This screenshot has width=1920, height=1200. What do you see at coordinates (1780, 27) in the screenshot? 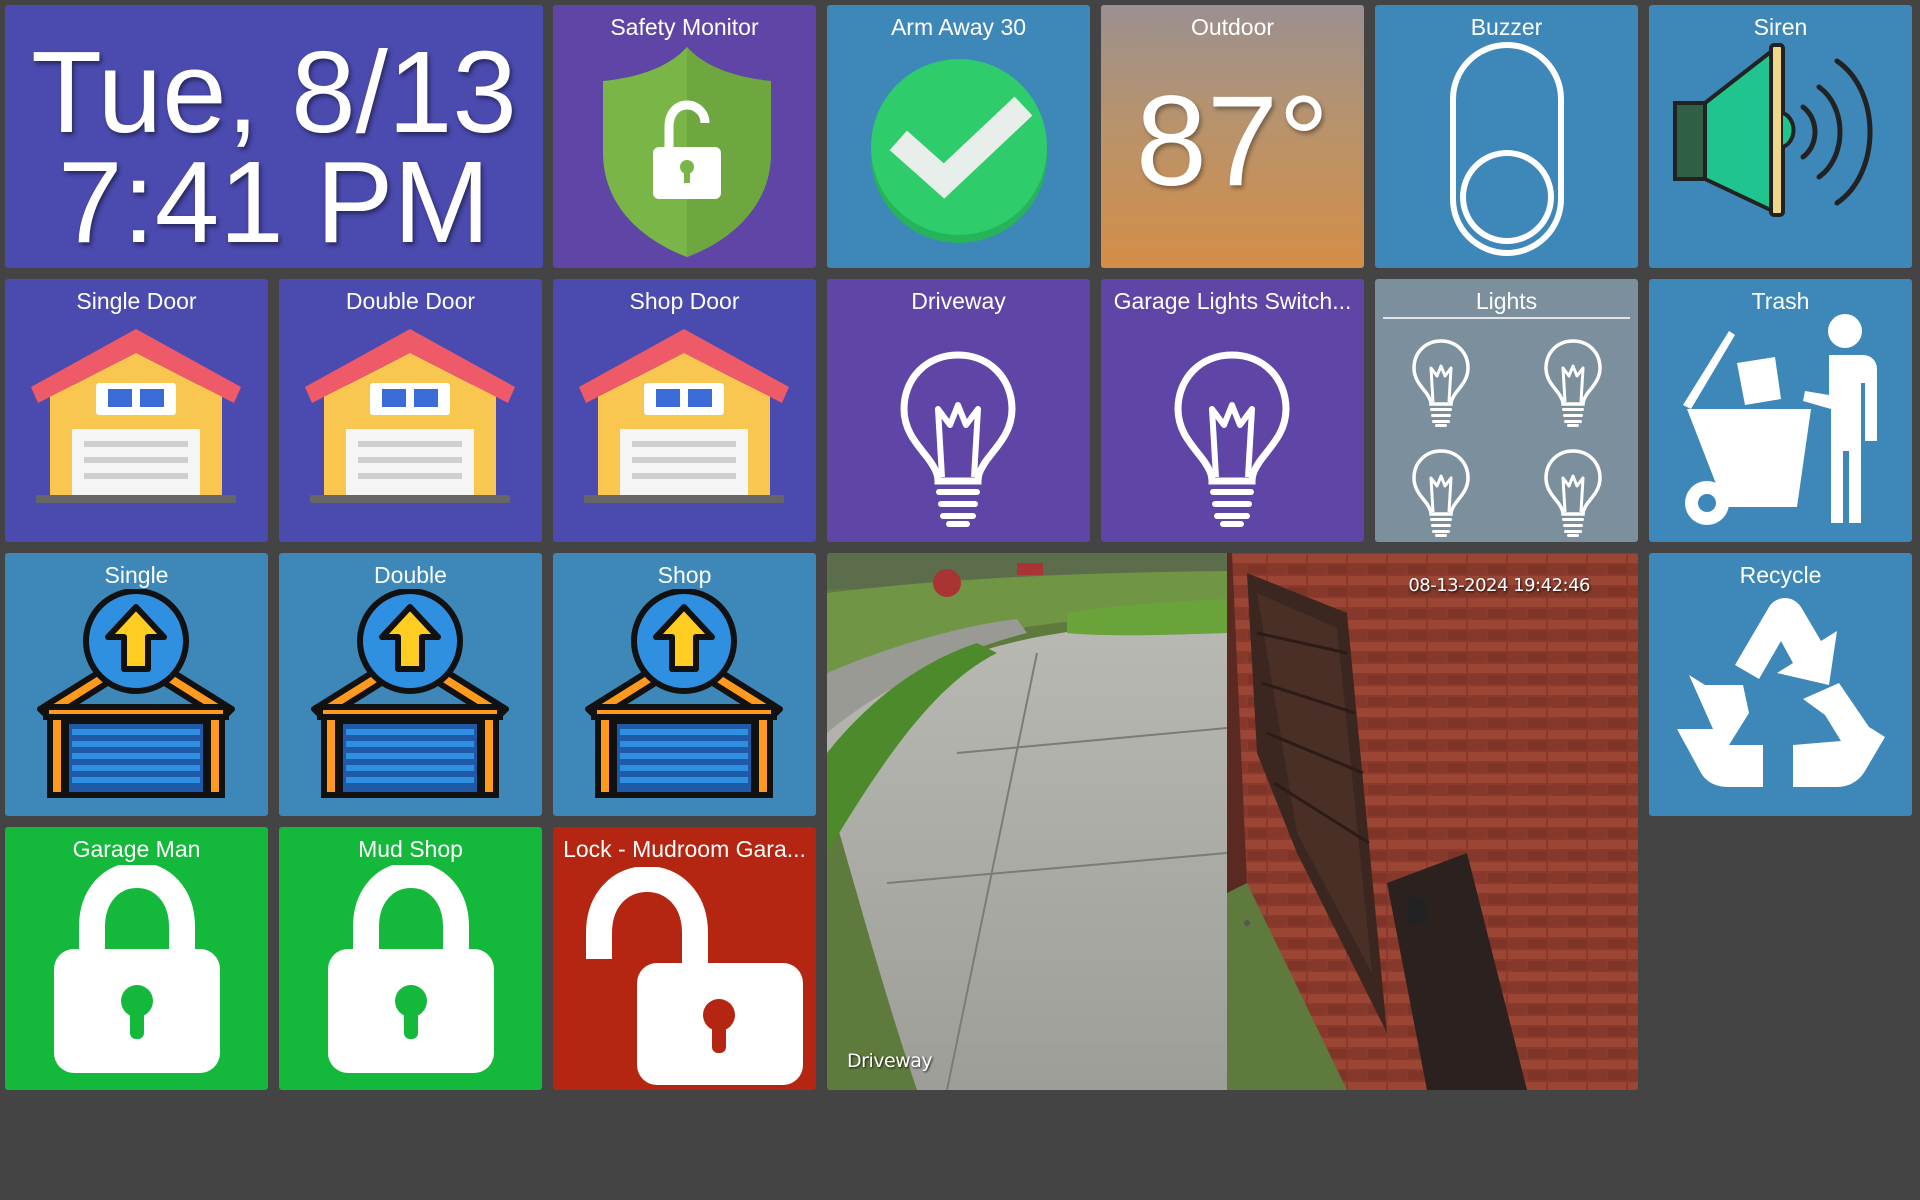
I see `tile-title: Siren` at bounding box center [1780, 27].